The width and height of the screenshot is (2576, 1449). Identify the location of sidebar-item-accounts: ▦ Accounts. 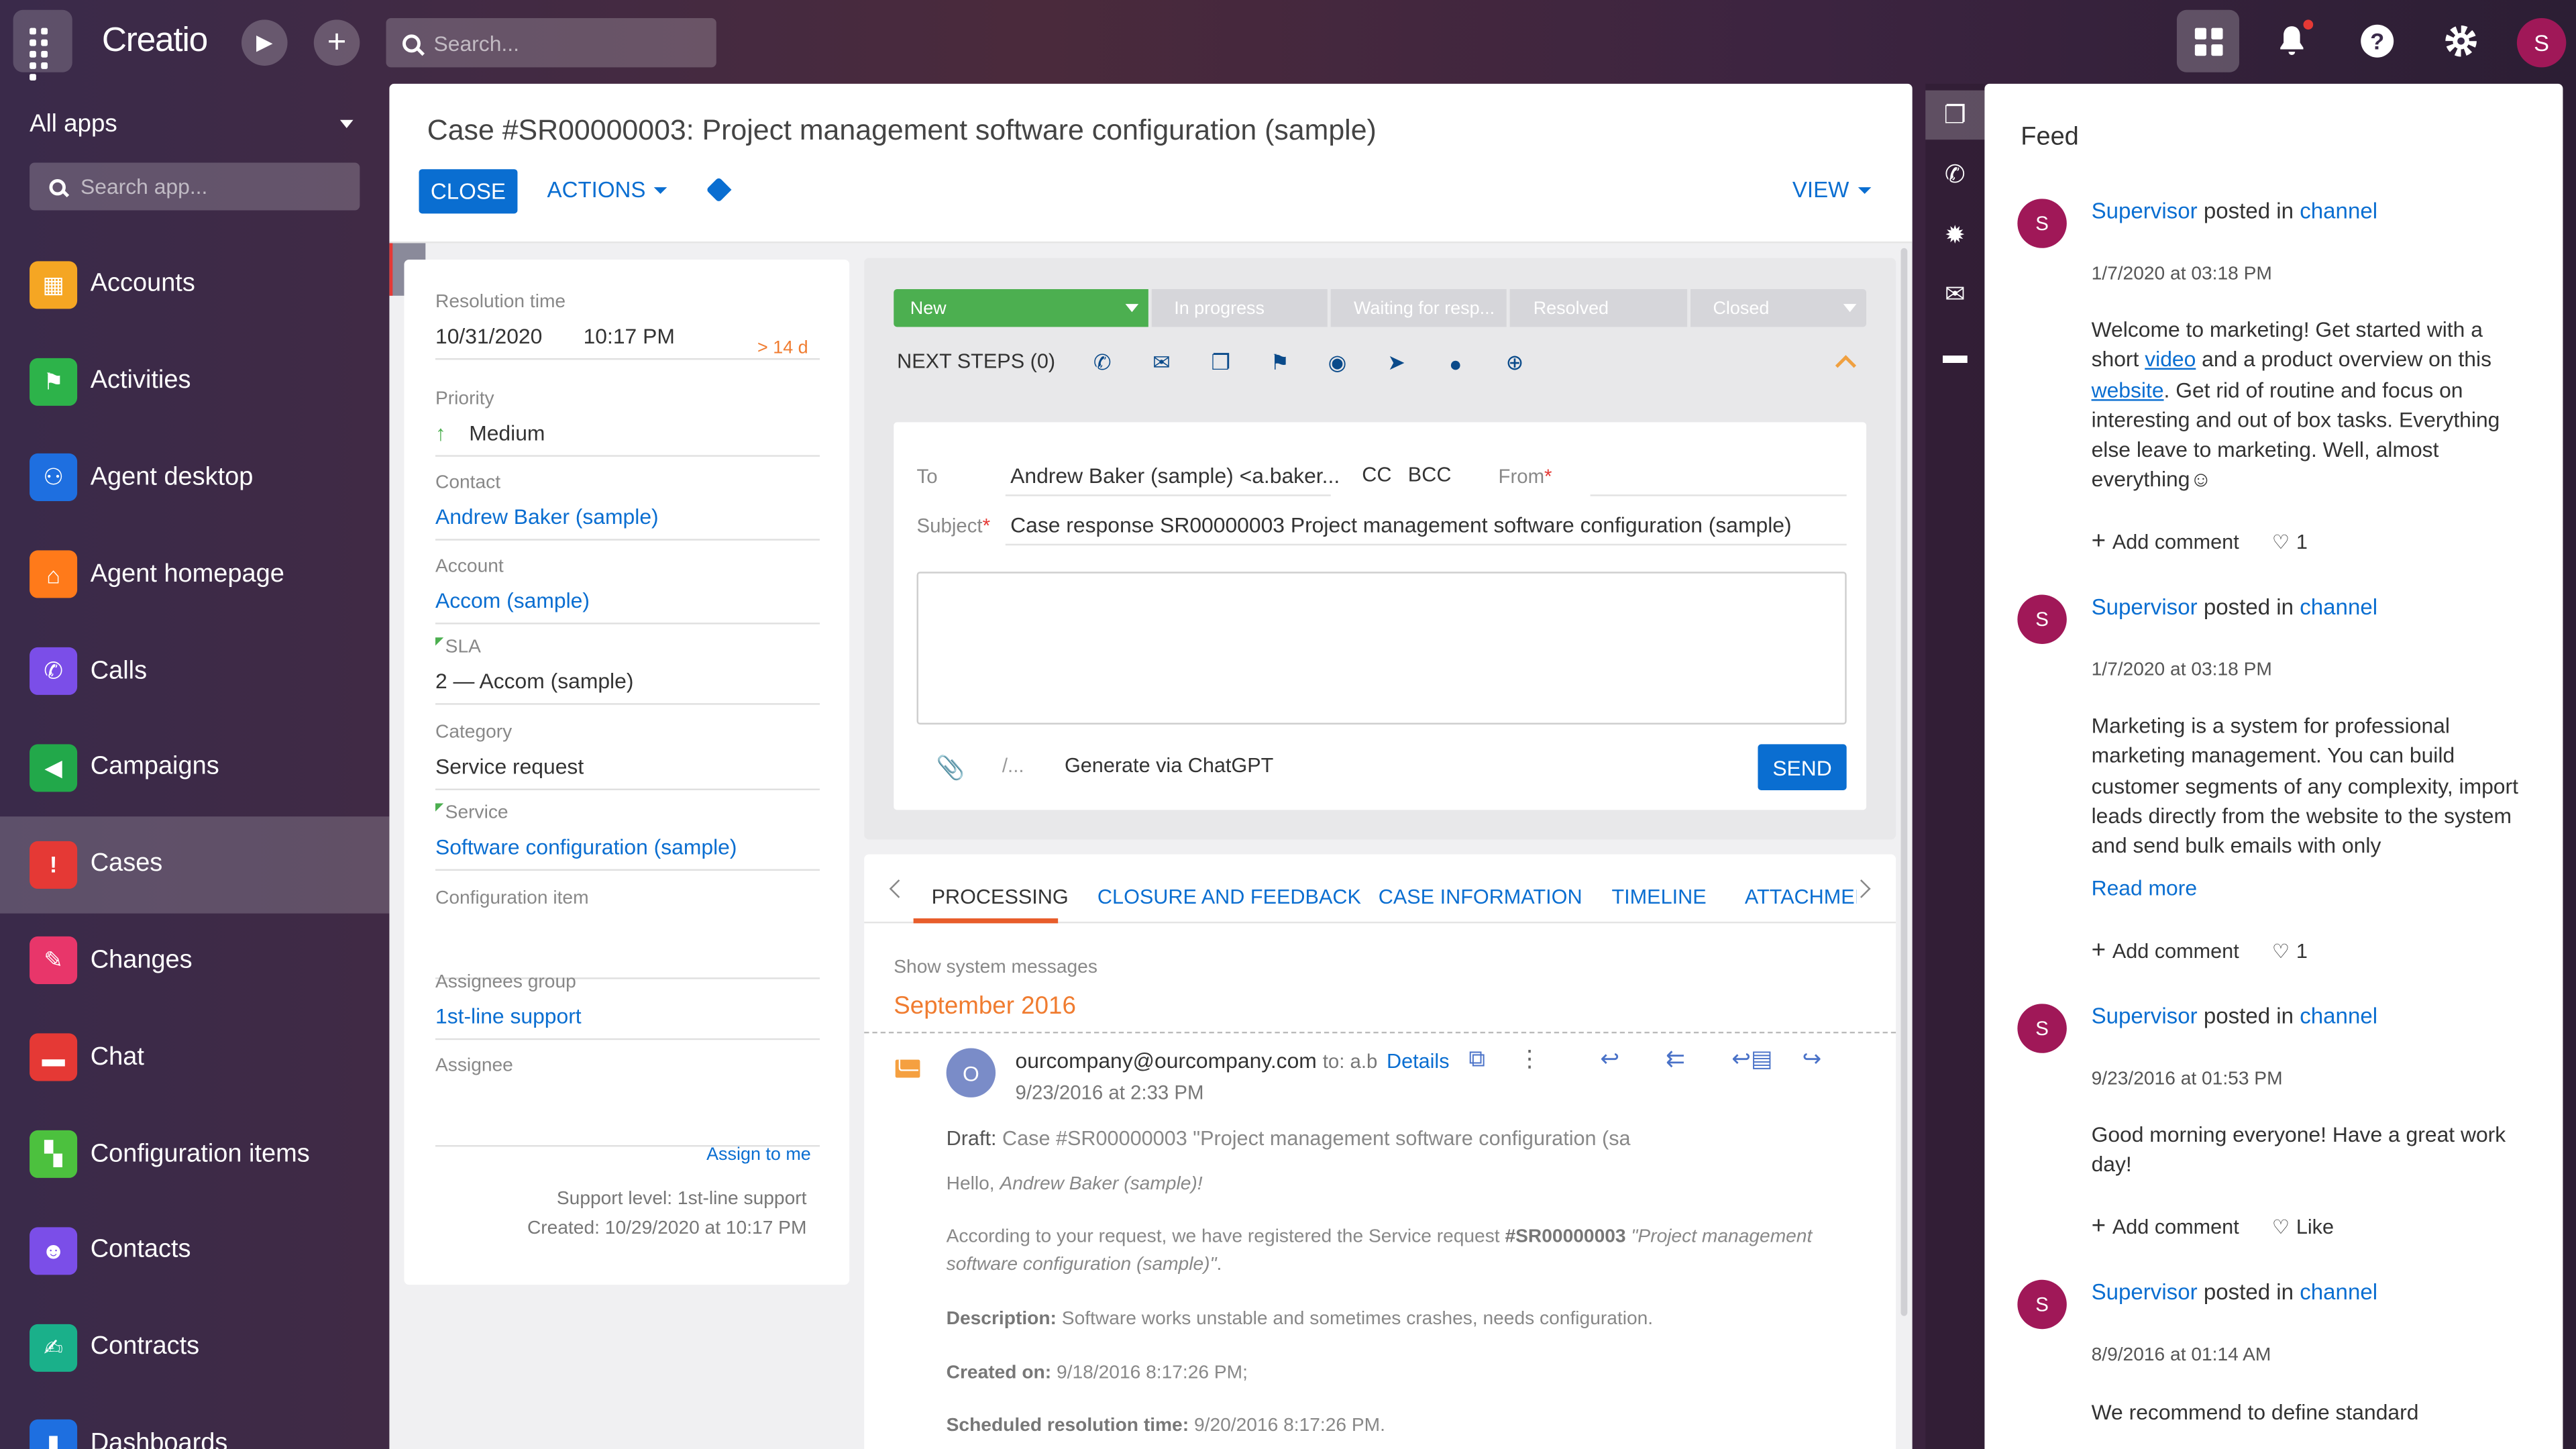
(194, 285).